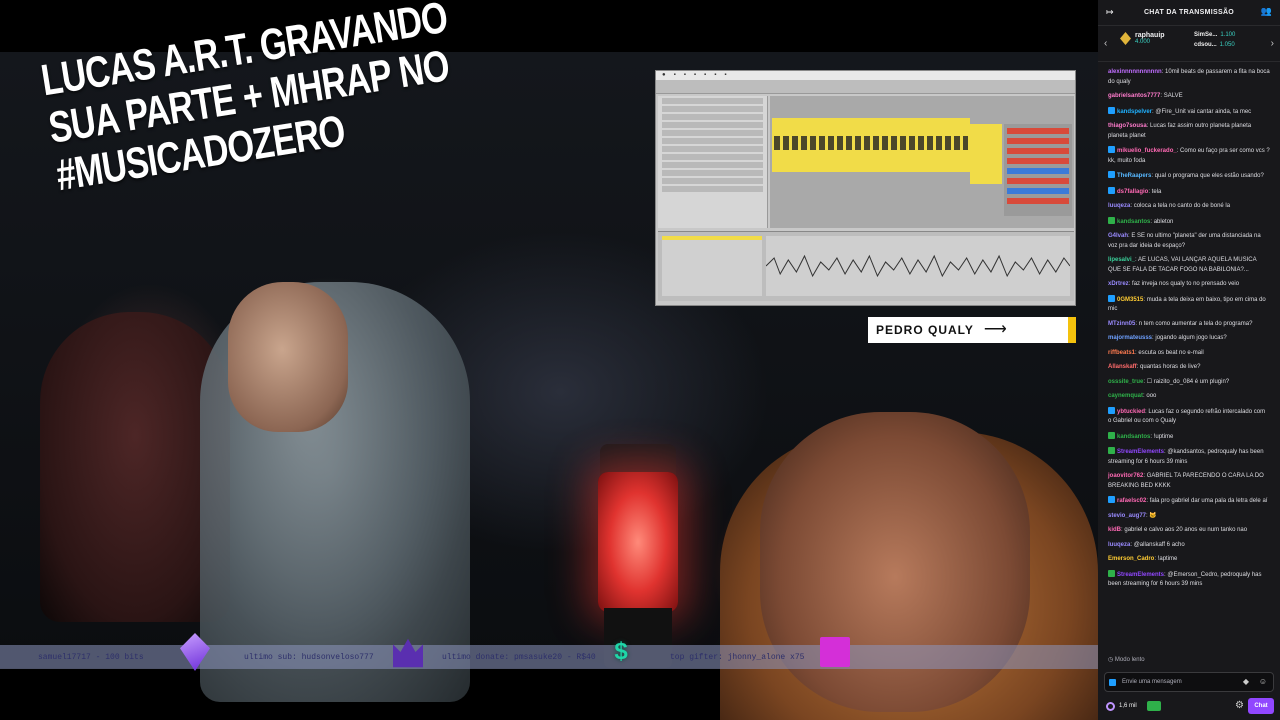 This screenshot has height=720, width=1280. Describe the element at coordinates (309, 657) in the screenshot. I see `ticker-last-sub: ultimo sub: hudsonveloso777` at that location.